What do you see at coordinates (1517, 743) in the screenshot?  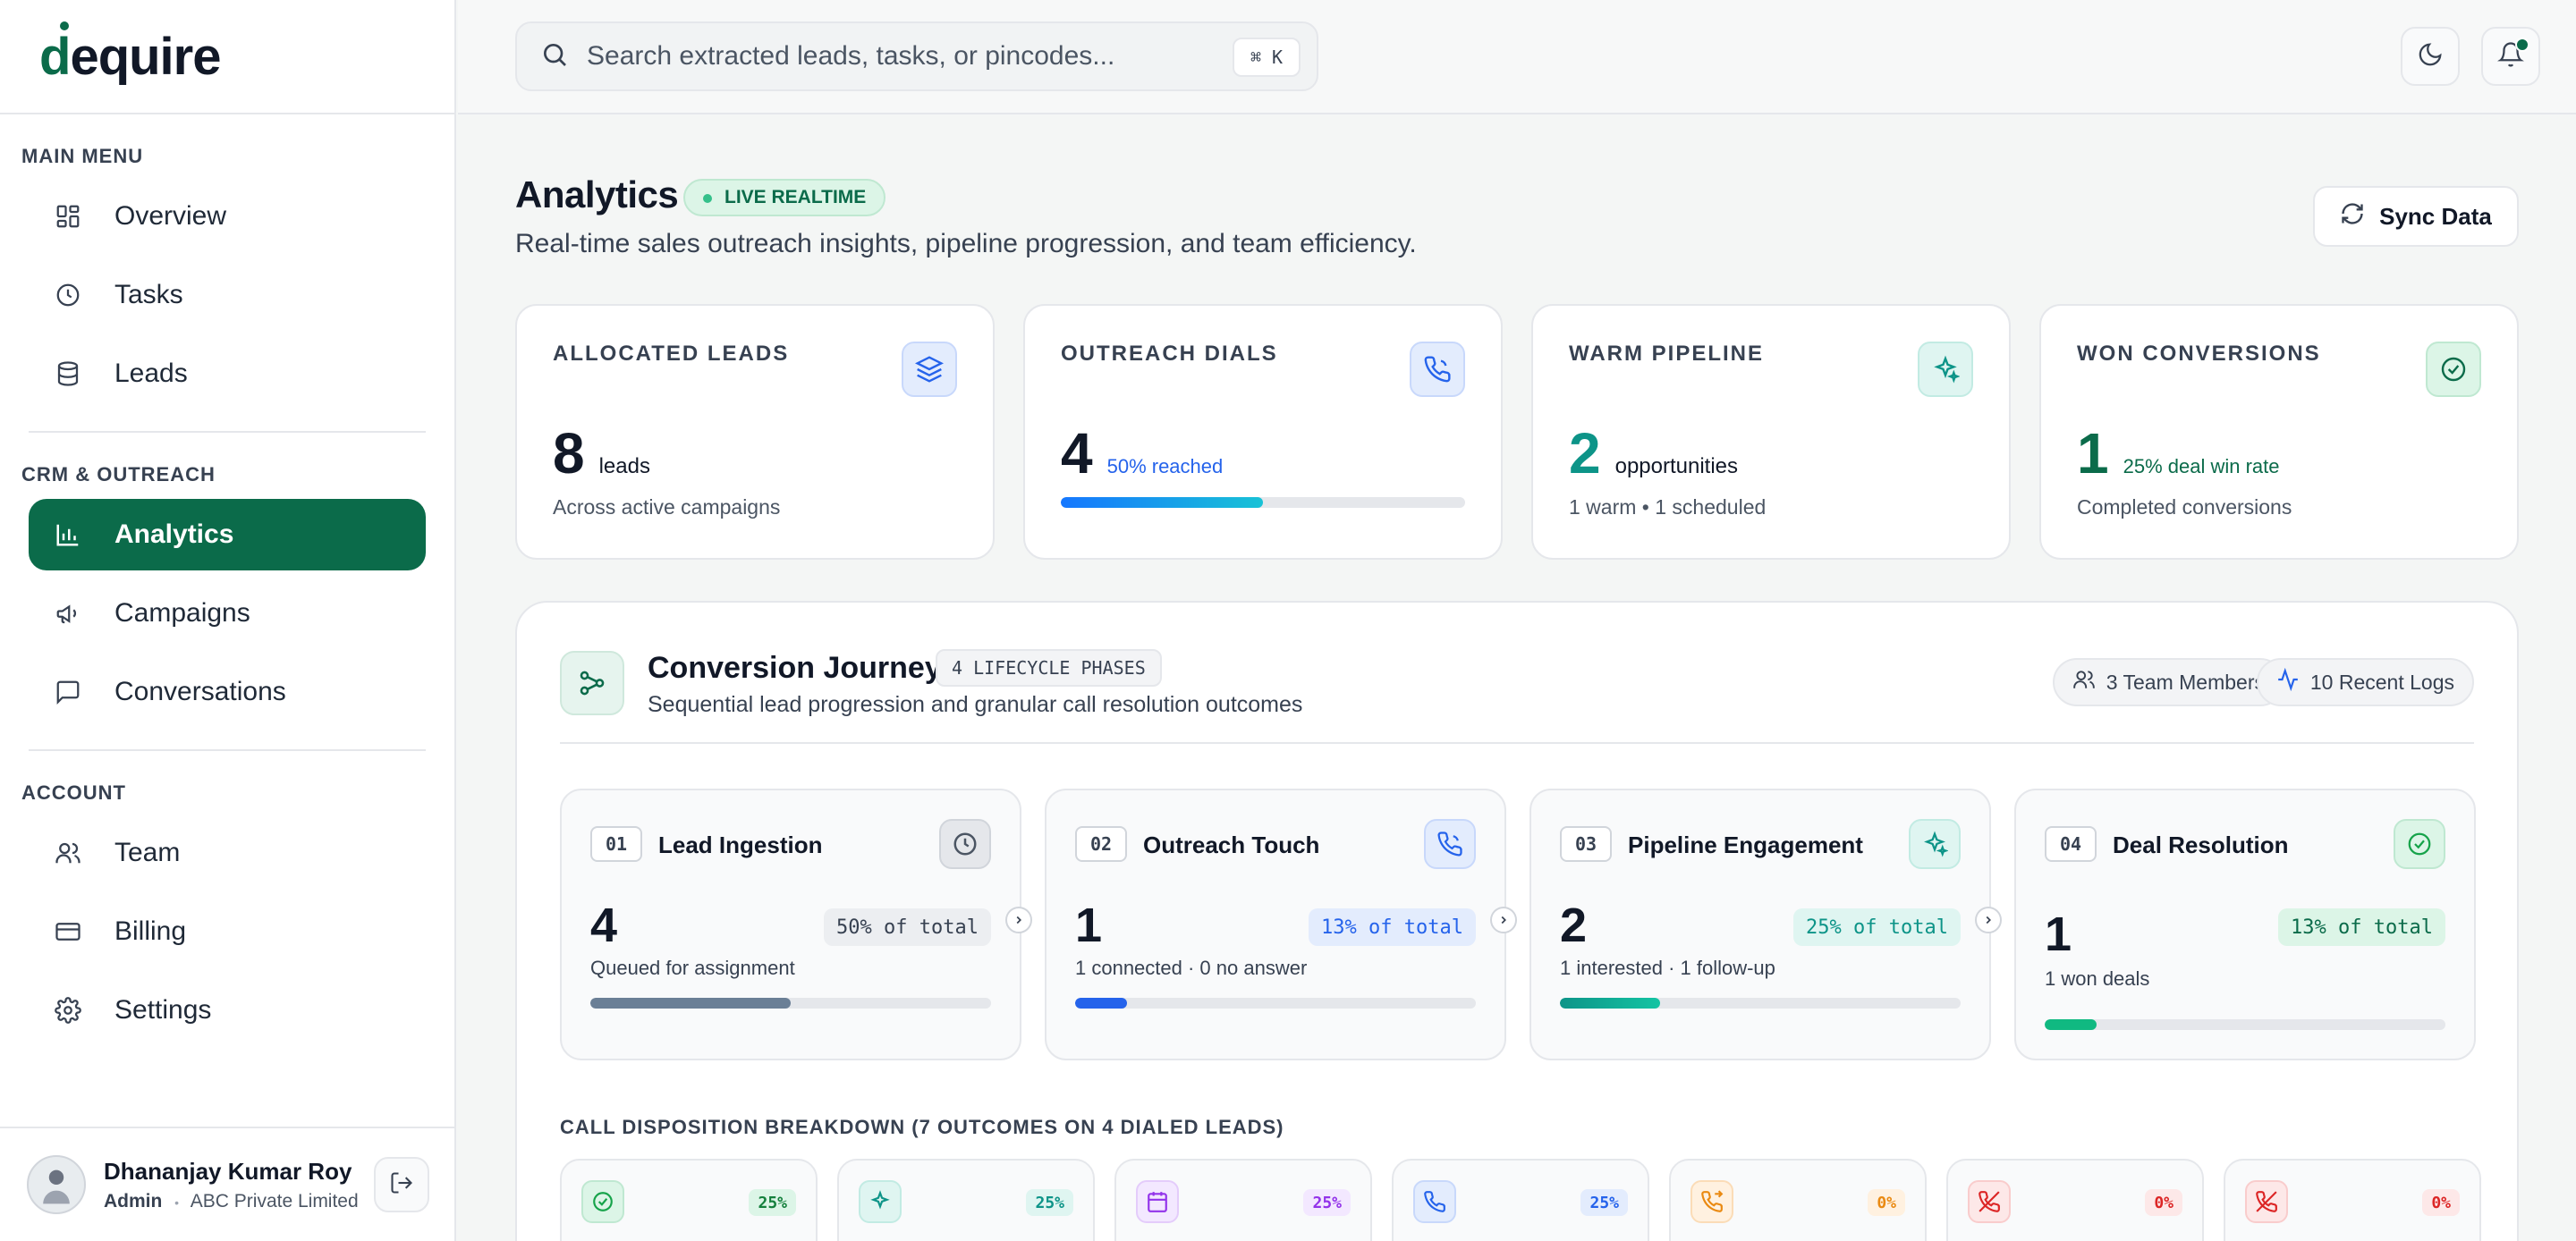 I see `divider` at bounding box center [1517, 743].